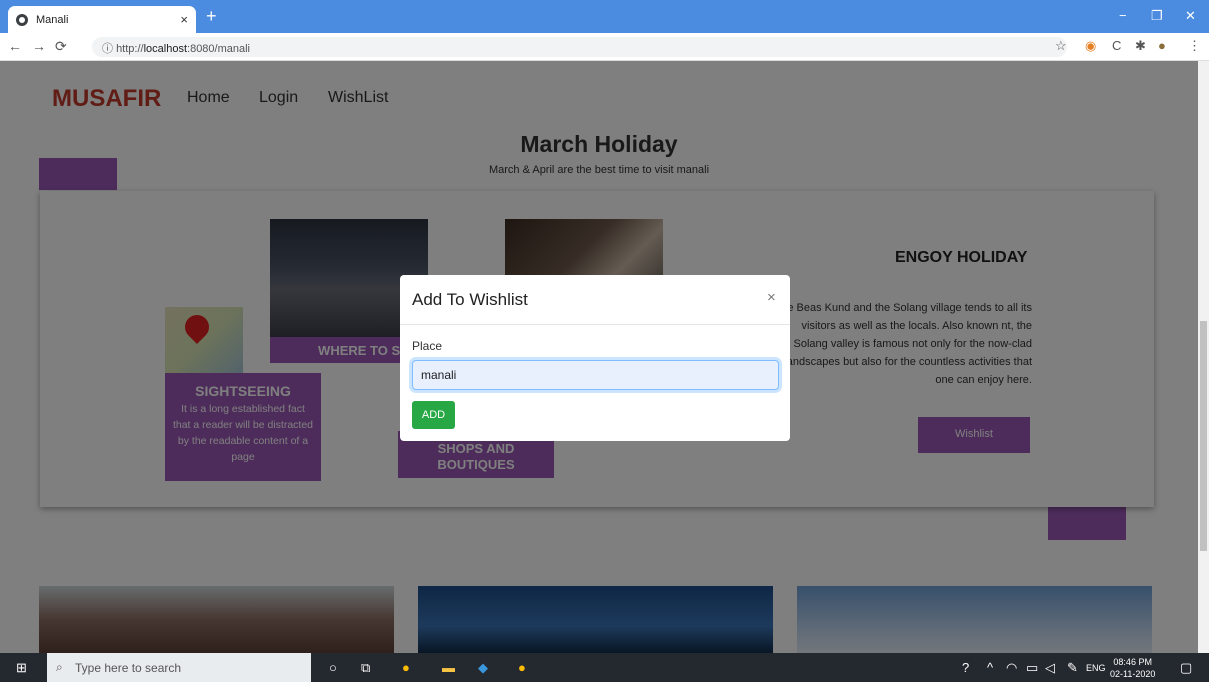 This screenshot has height=682, width=1209. I want to click on forward-arrow-icon: →, so click(39, 46).